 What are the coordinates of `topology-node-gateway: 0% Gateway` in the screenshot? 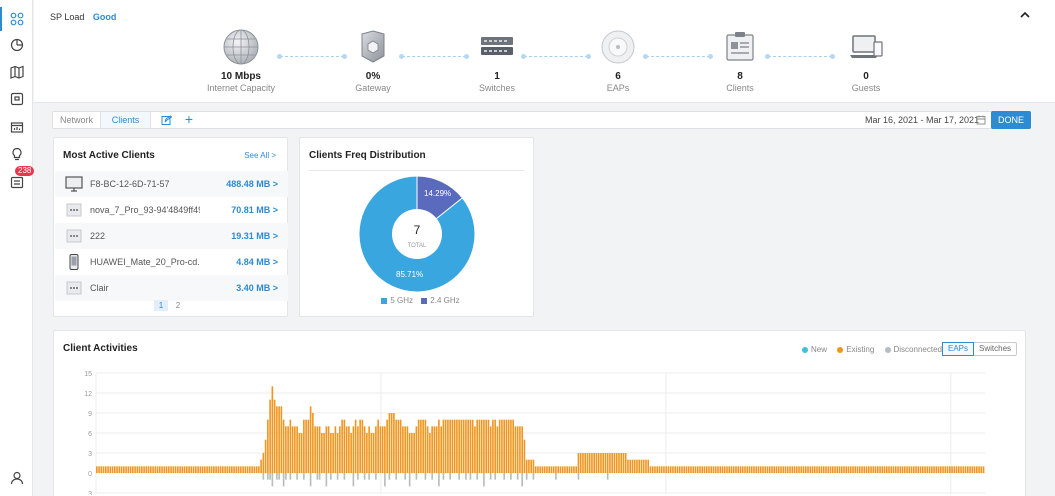 It's located at (373, 60).